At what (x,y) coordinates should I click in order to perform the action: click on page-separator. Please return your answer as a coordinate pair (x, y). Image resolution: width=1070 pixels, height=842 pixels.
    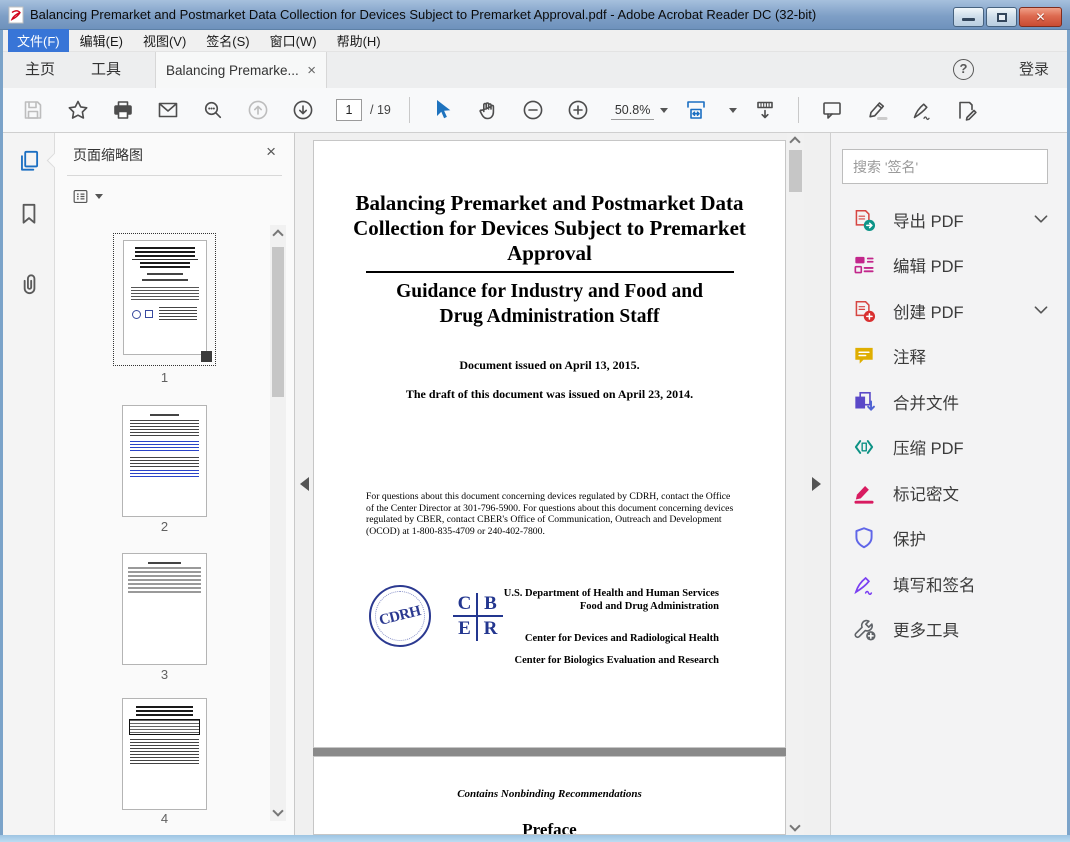
    Looking at the image, I should click on (549, 752).